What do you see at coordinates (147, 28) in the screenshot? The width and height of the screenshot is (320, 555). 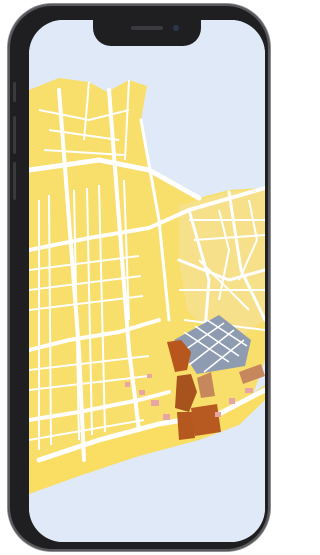 I see `earpiece-speaker` at bounding box center [147, 28].